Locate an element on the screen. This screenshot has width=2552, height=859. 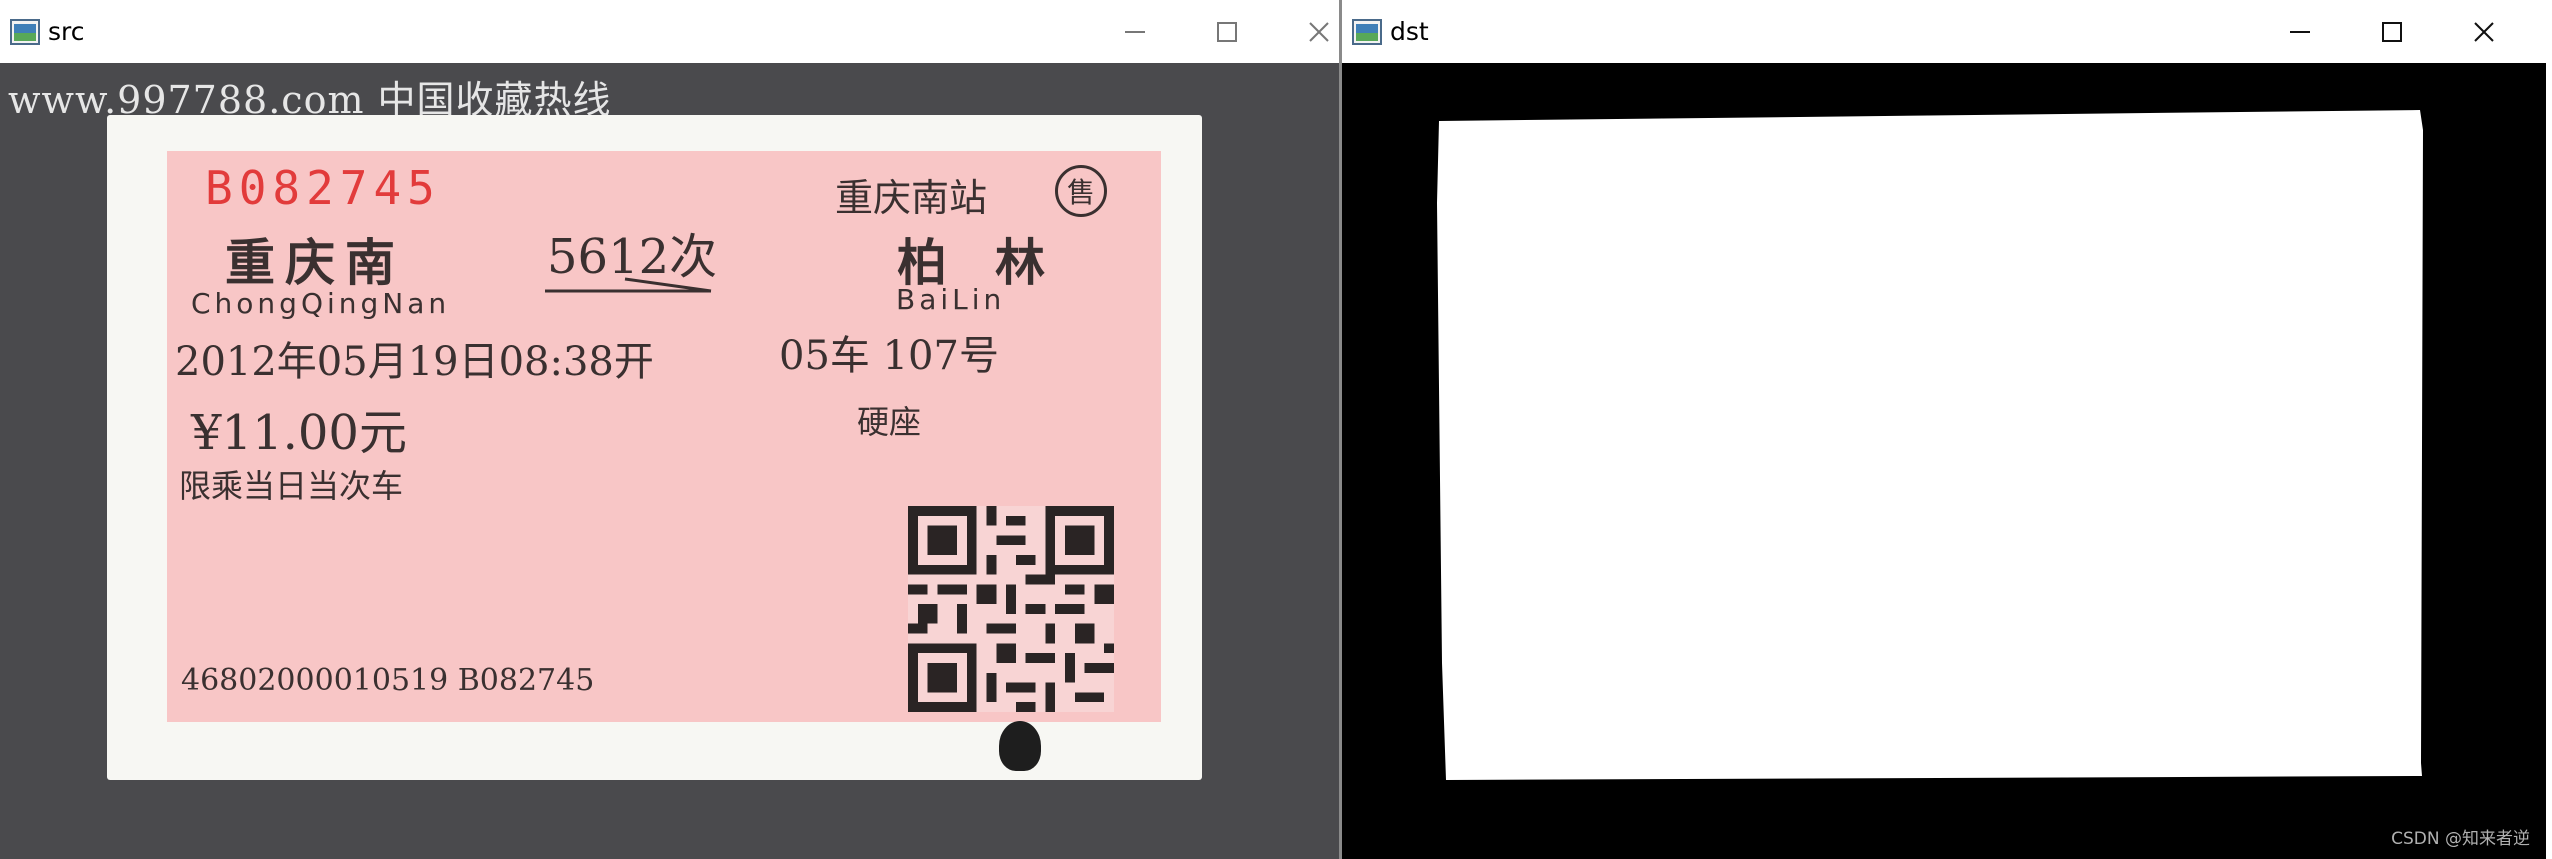
background-edge is located at coordinates (2549, 429).